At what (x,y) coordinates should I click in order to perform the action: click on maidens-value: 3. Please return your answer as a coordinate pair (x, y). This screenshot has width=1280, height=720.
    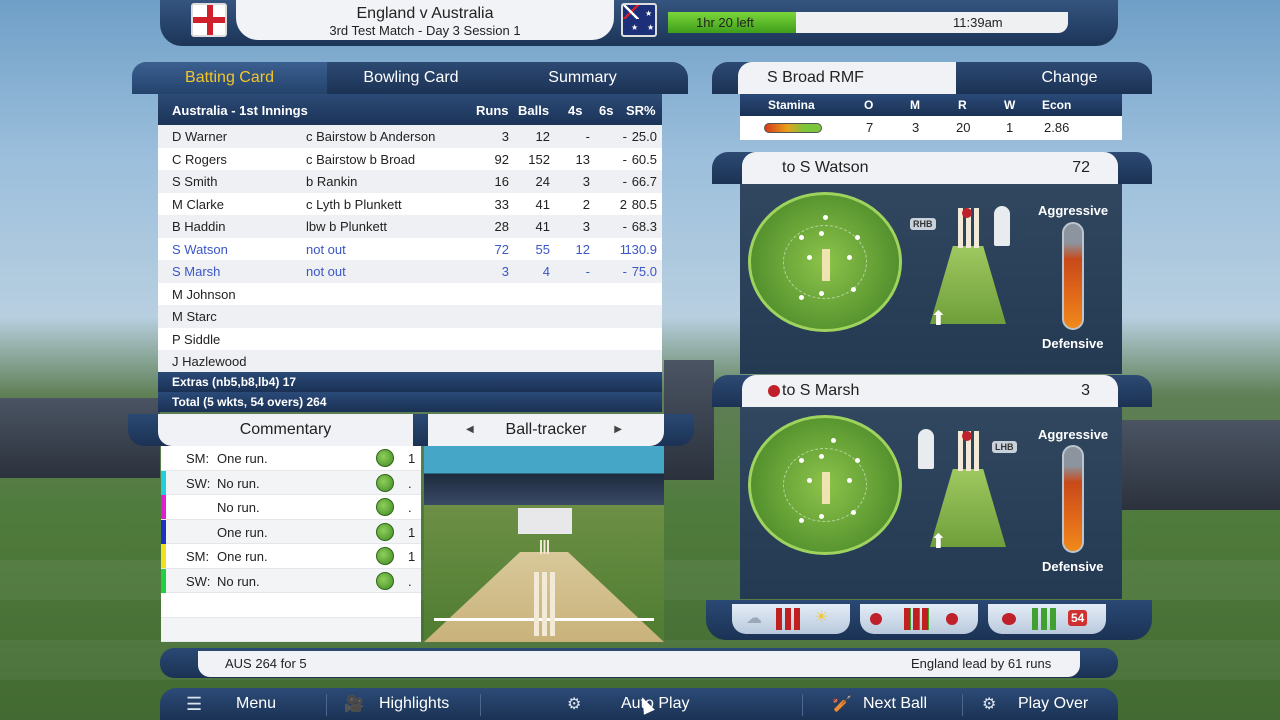
    Looking at the image, I should click on (916, 127).